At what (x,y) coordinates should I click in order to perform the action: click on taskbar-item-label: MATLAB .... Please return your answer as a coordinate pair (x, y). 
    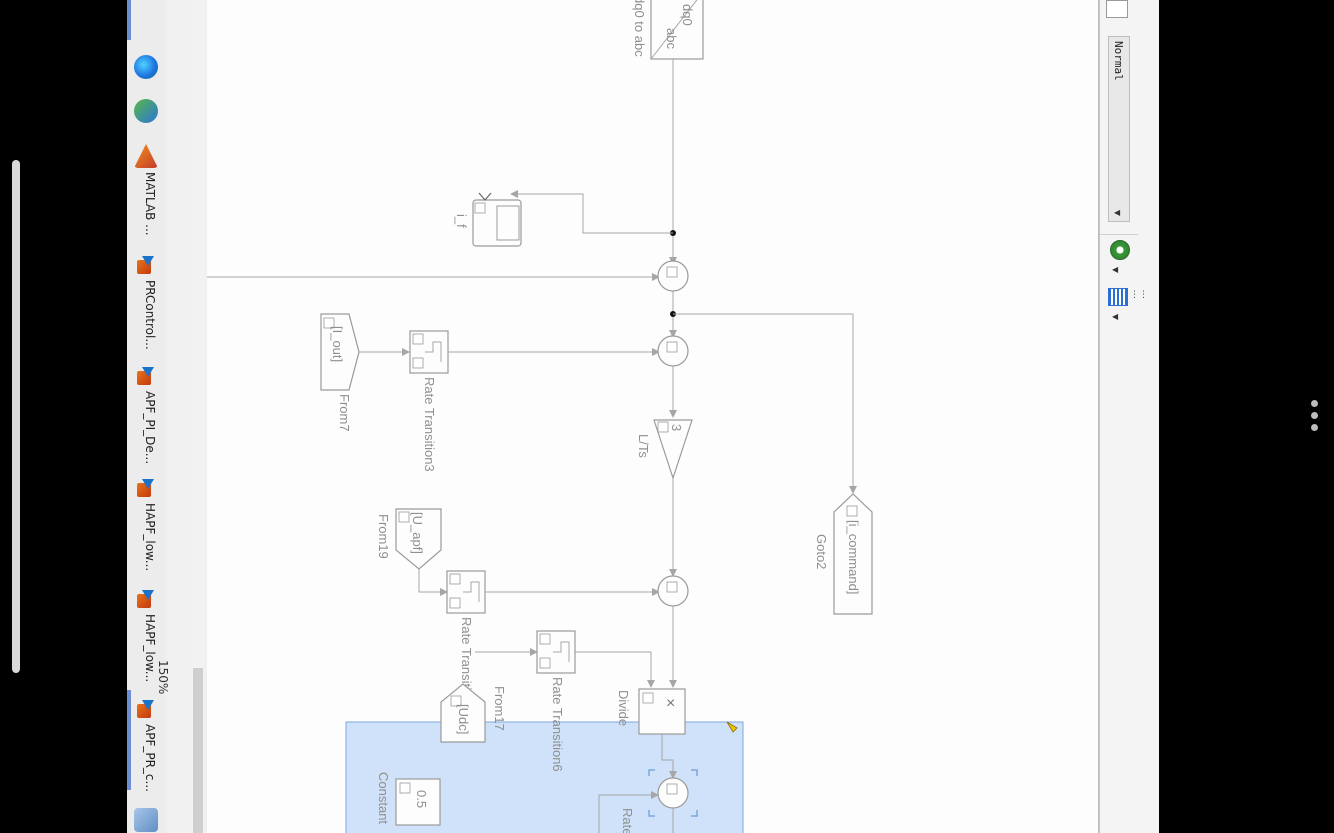
    Looking at the image, I should click on (150, 204).